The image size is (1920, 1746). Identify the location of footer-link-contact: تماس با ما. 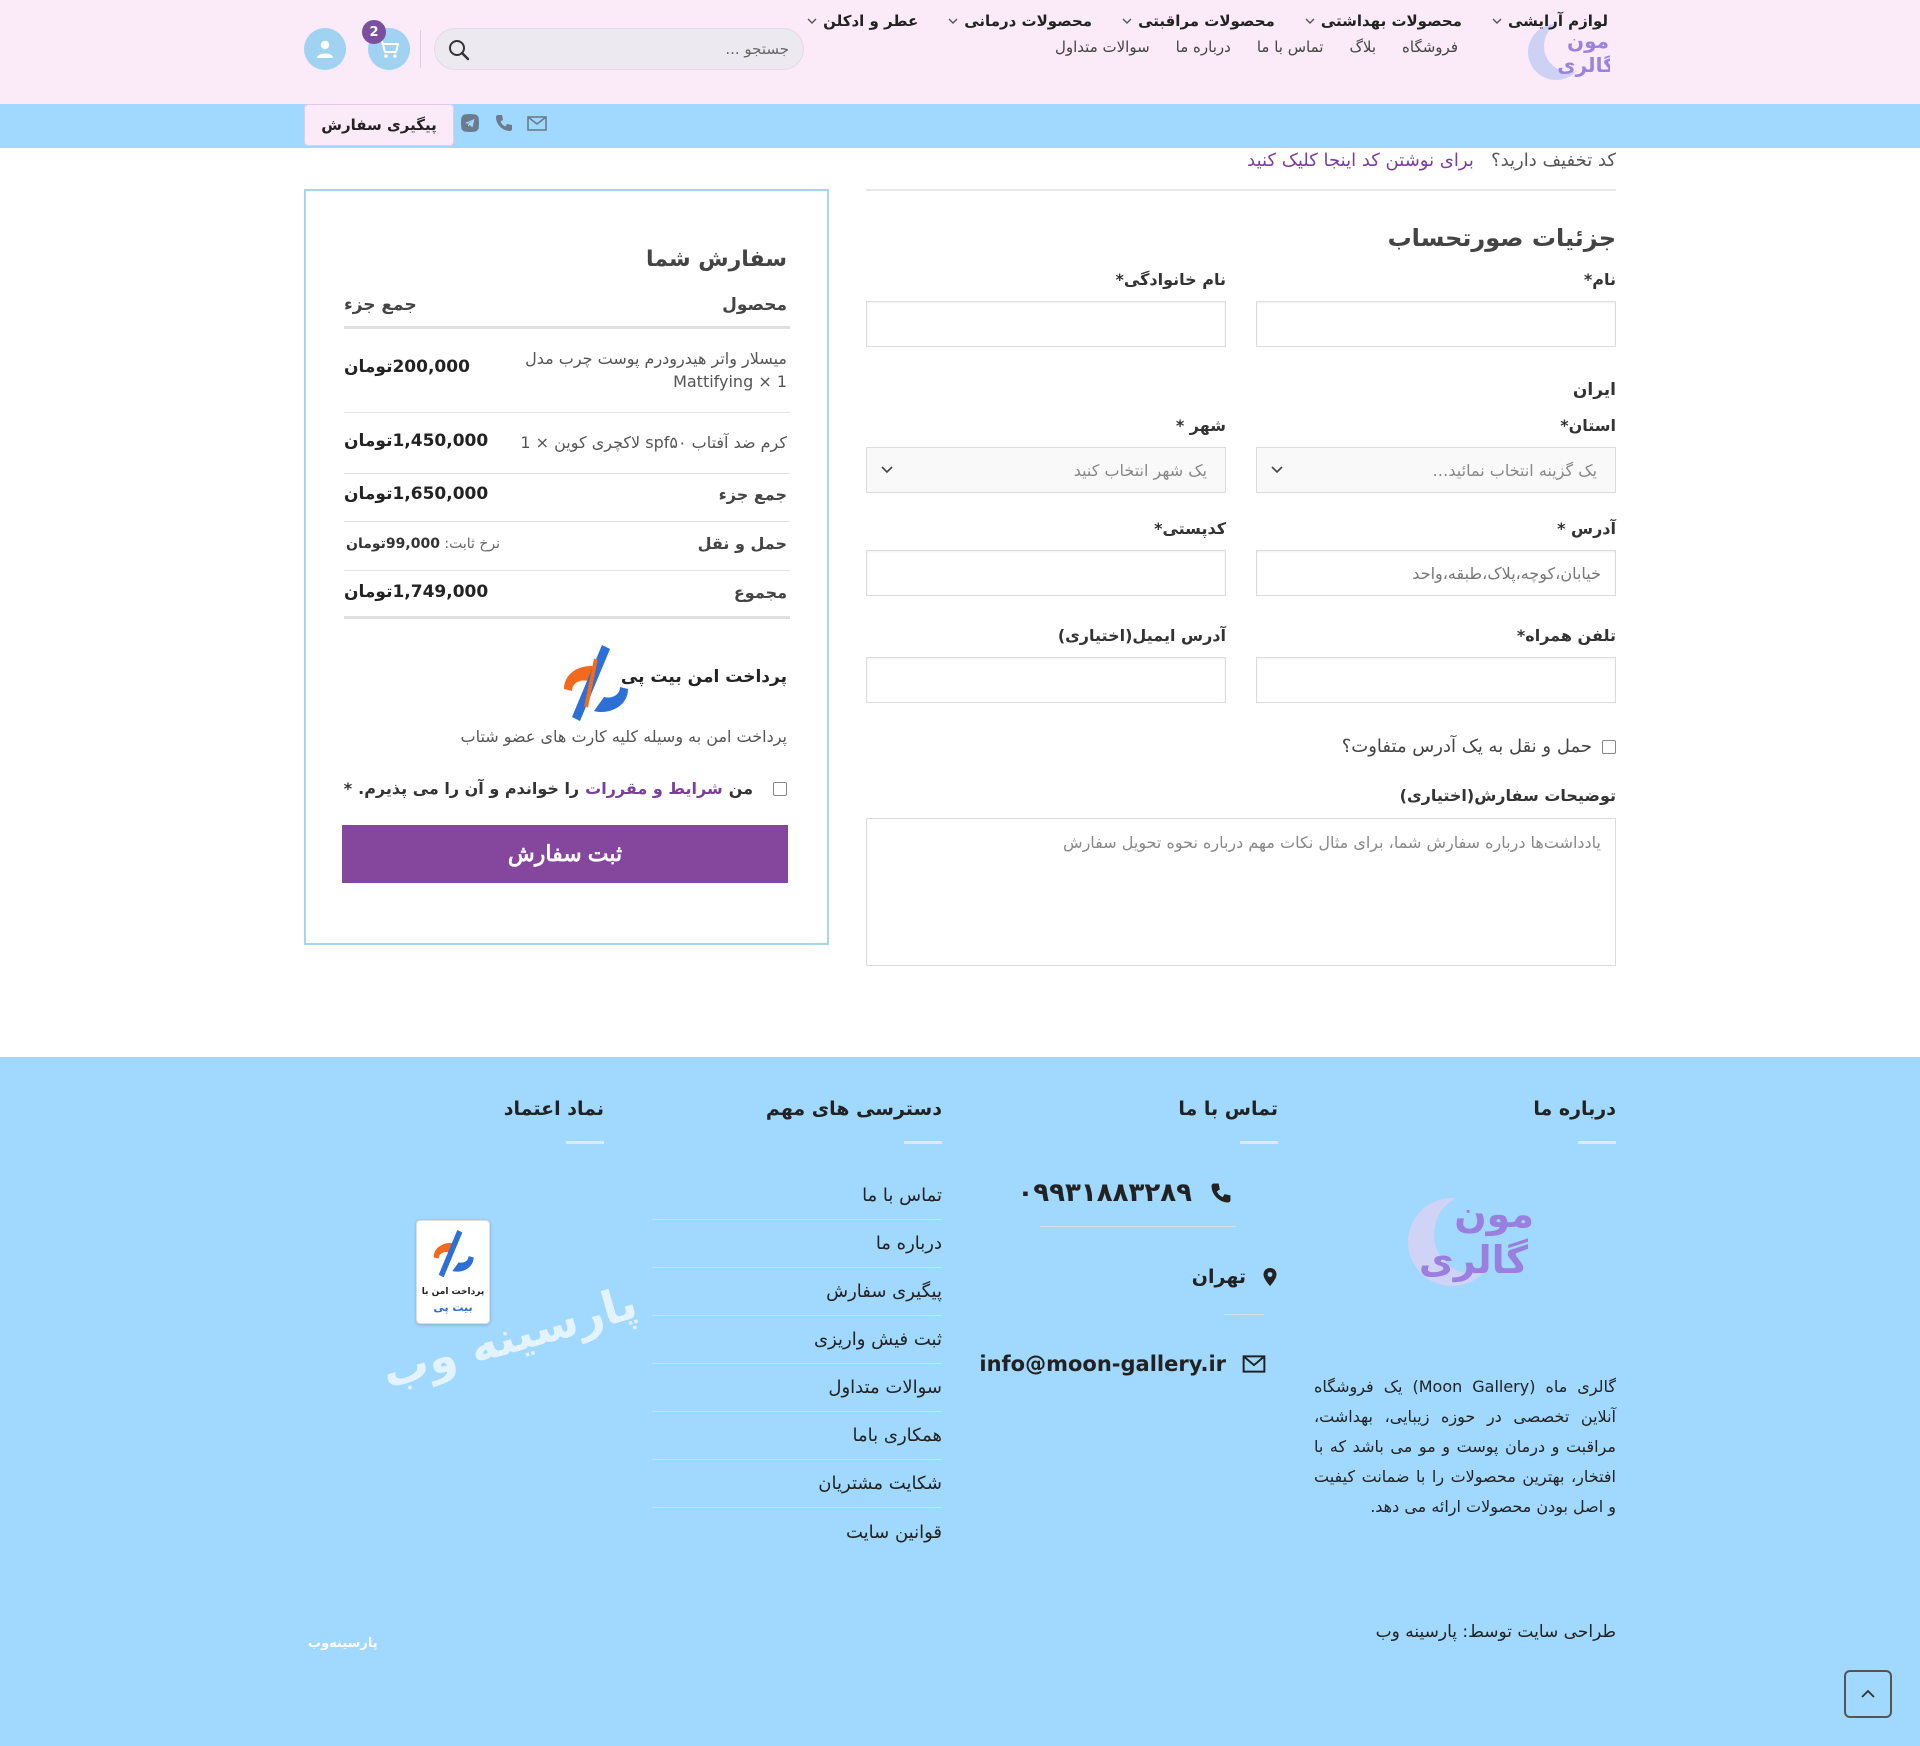
(797, 1196).